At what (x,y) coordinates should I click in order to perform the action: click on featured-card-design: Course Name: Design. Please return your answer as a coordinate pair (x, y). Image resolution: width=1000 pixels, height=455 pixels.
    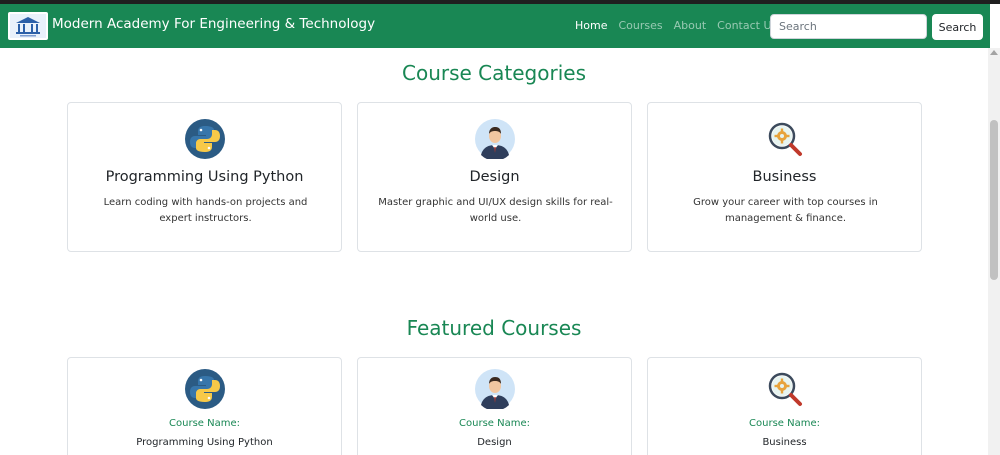
    Looking at the image, I should click on (494, 406).